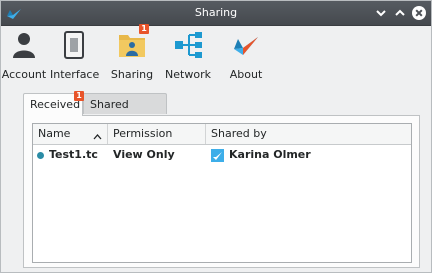  I want to click on toolbar-label: Interface, so click(75, 74).